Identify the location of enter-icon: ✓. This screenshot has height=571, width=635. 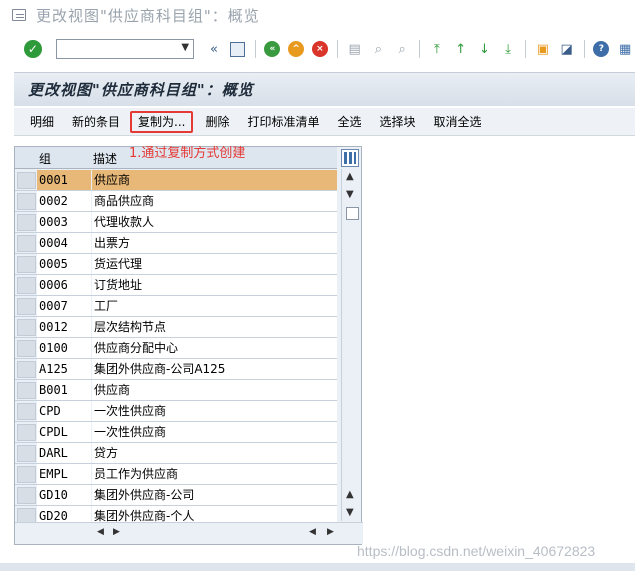
(33, 49).